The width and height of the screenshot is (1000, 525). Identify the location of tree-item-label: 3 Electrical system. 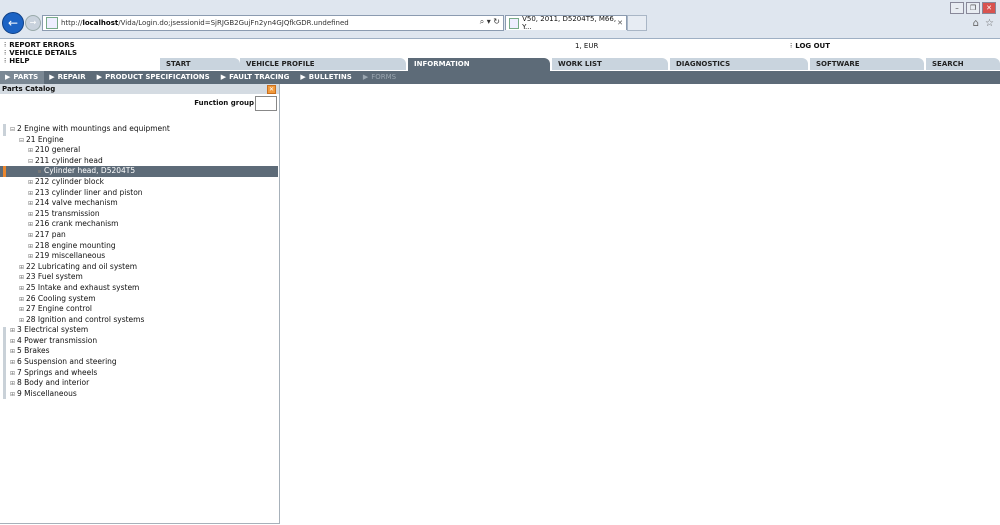
(53, 330).